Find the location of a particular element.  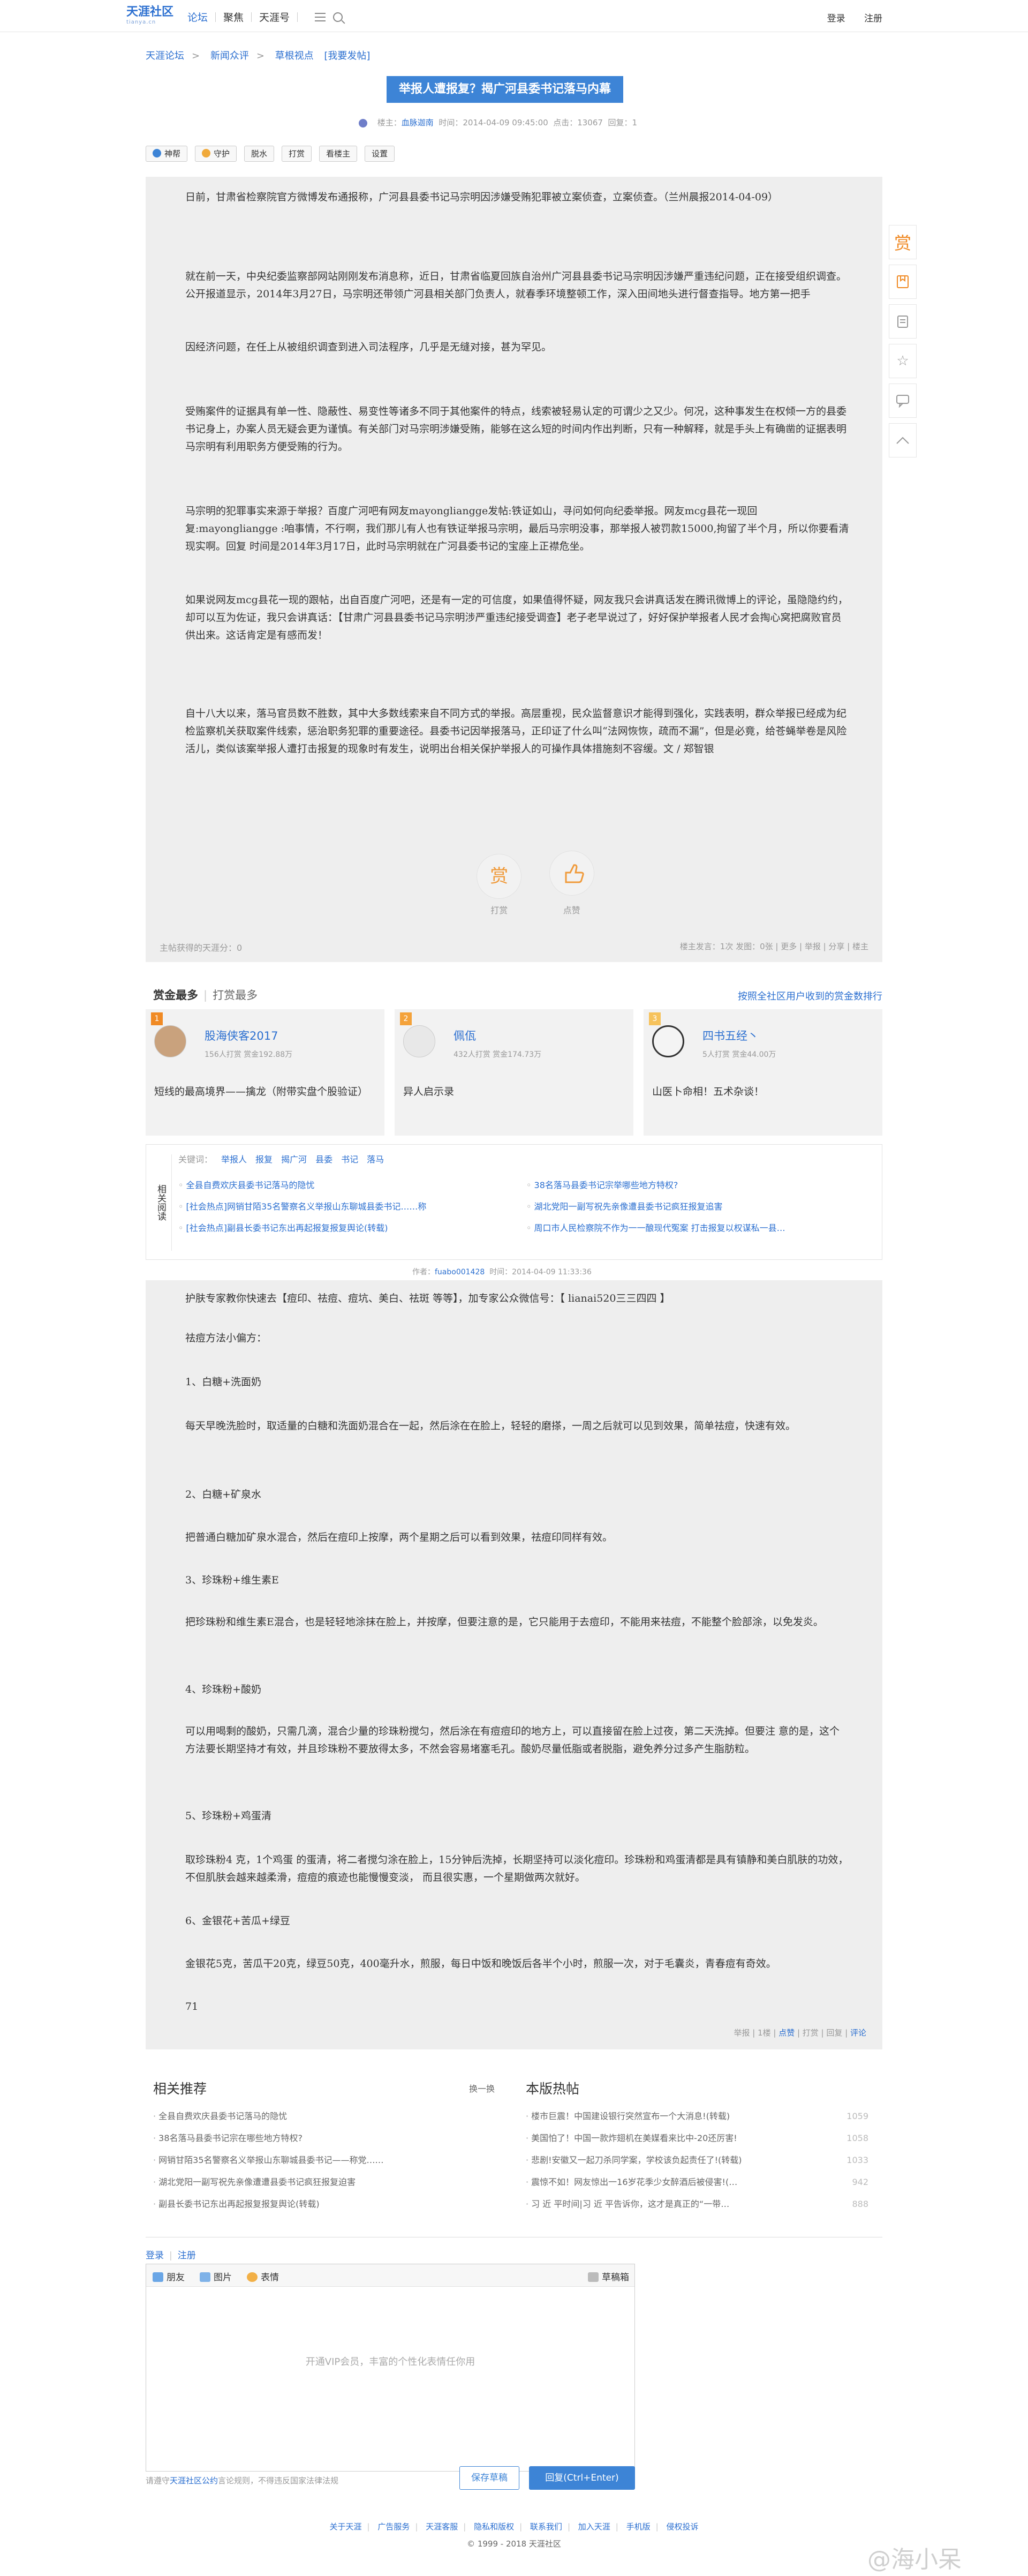

reward-card: 2 佩佤 432人打赏 赏金174.73万 异人启示录 is located at coordinates (514, 1072).